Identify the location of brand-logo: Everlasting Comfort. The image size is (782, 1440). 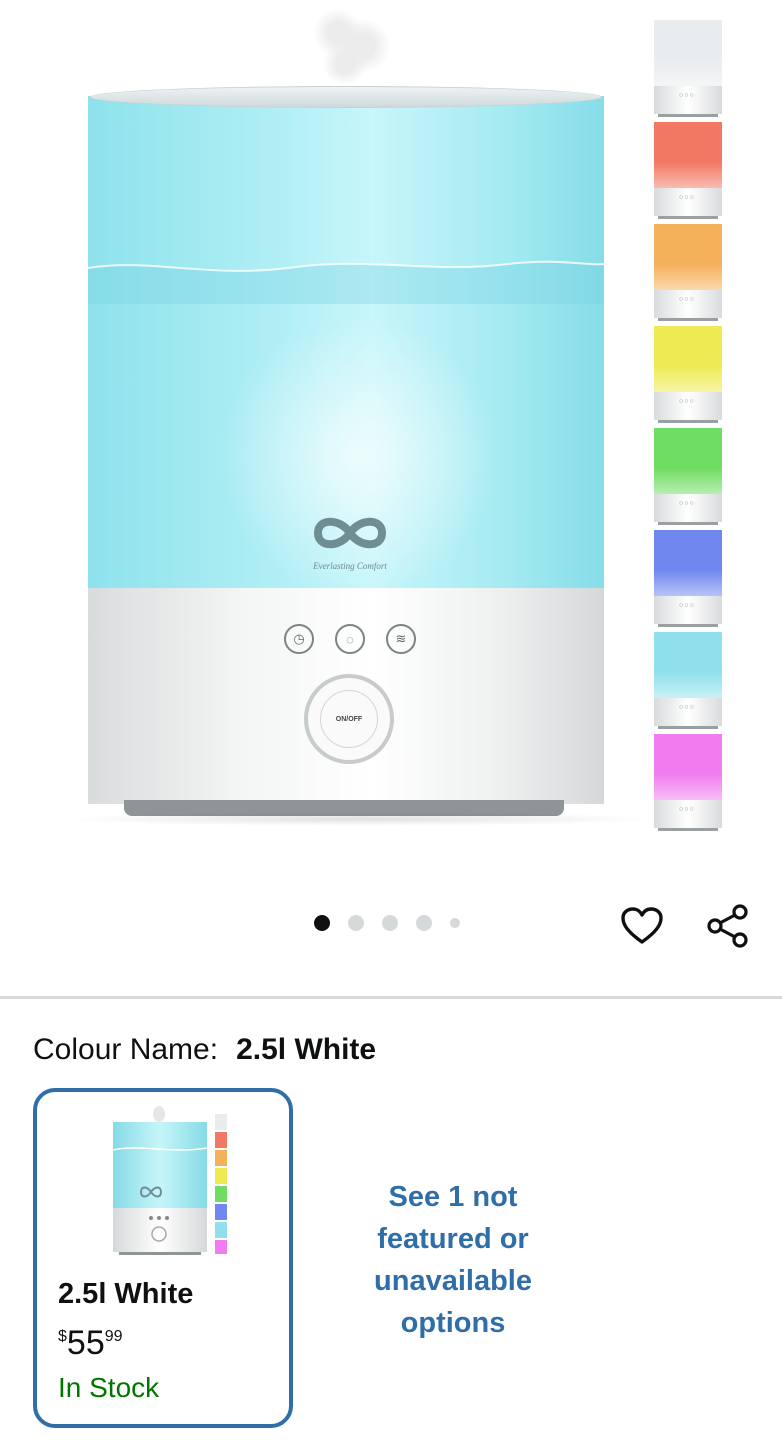
(350, 544).